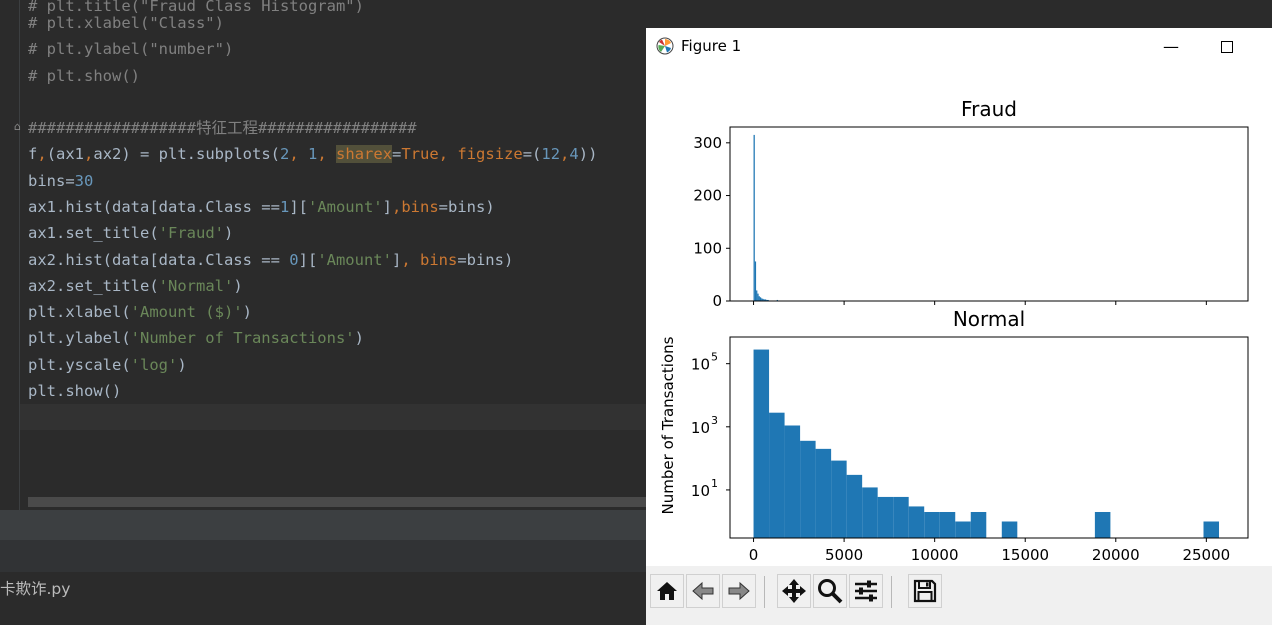 Image resolution: width=1272 pixels, height=625 pixels. I want to click on code-token: 1, so click(284, 207).